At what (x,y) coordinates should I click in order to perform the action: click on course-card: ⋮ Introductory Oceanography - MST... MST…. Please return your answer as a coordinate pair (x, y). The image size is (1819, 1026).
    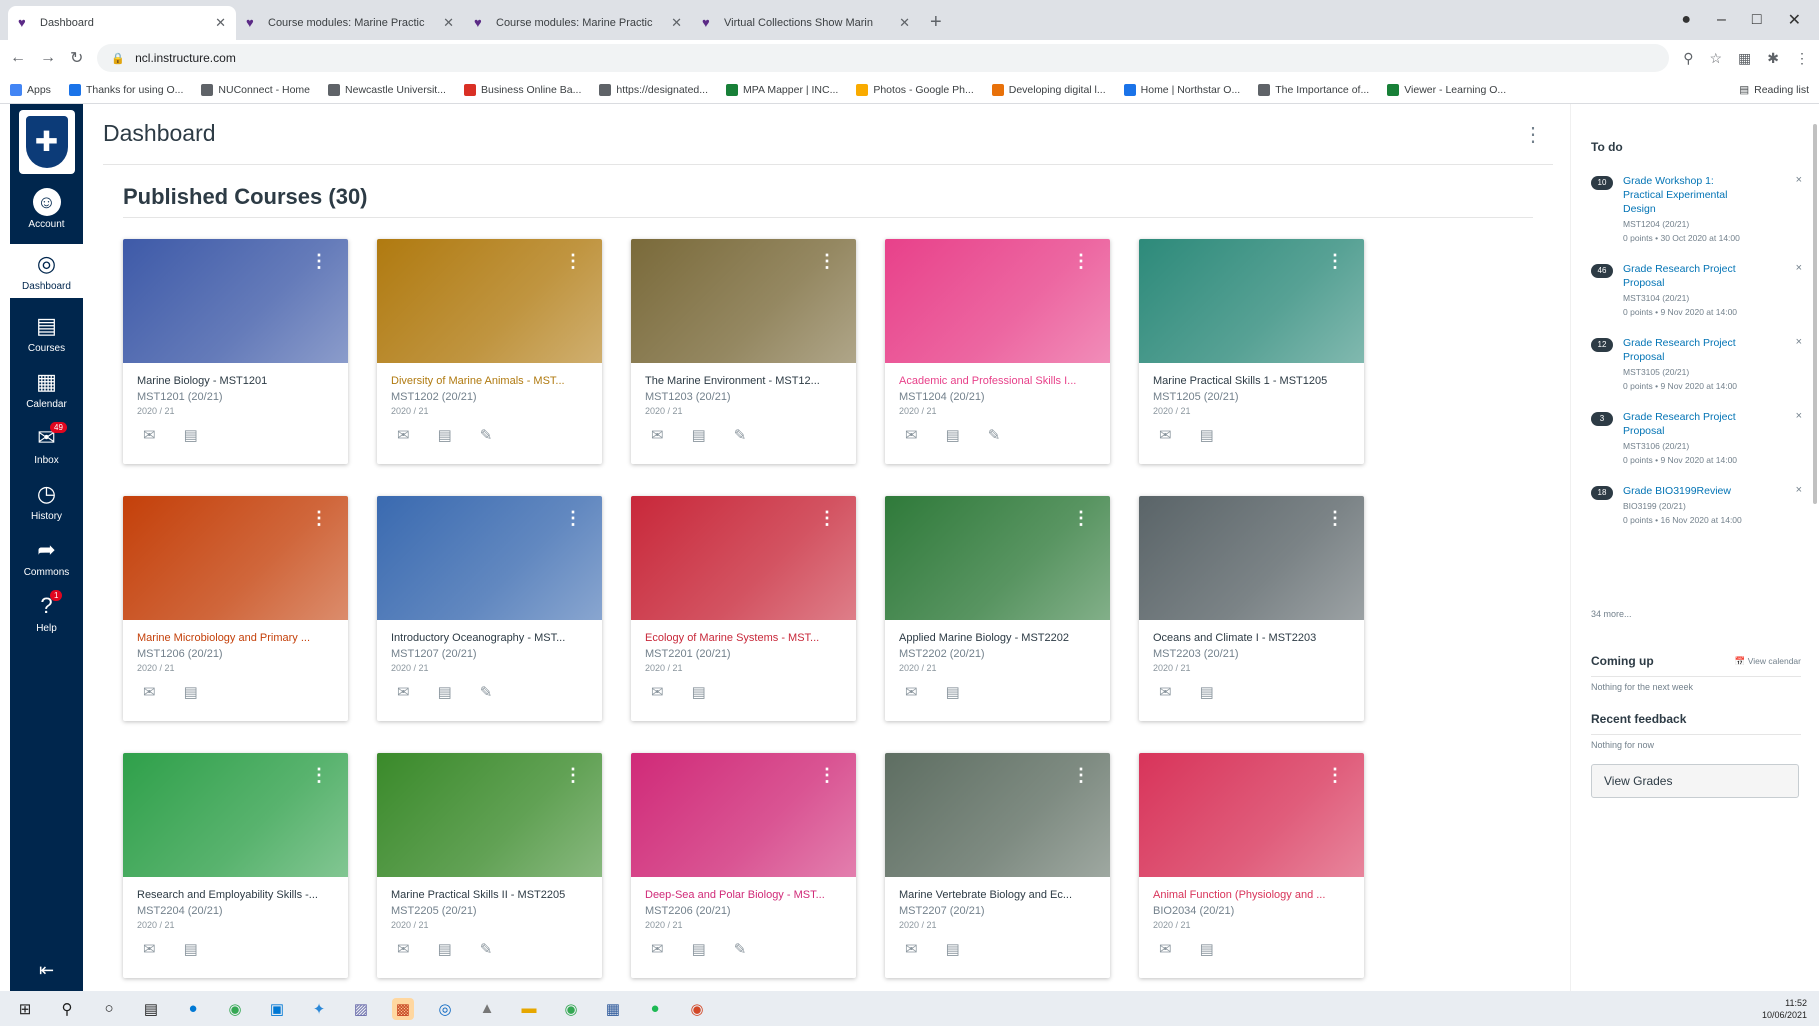
    Looking at the image, I should click on (489, 608).